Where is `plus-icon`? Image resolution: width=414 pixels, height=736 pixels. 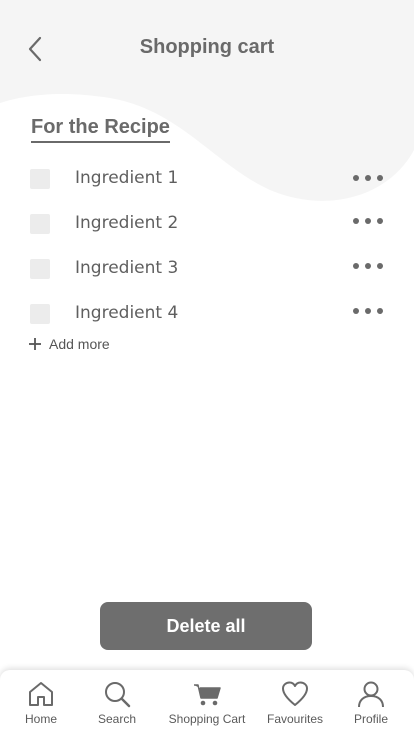 plus-icon is located at coordinates (35, 344).